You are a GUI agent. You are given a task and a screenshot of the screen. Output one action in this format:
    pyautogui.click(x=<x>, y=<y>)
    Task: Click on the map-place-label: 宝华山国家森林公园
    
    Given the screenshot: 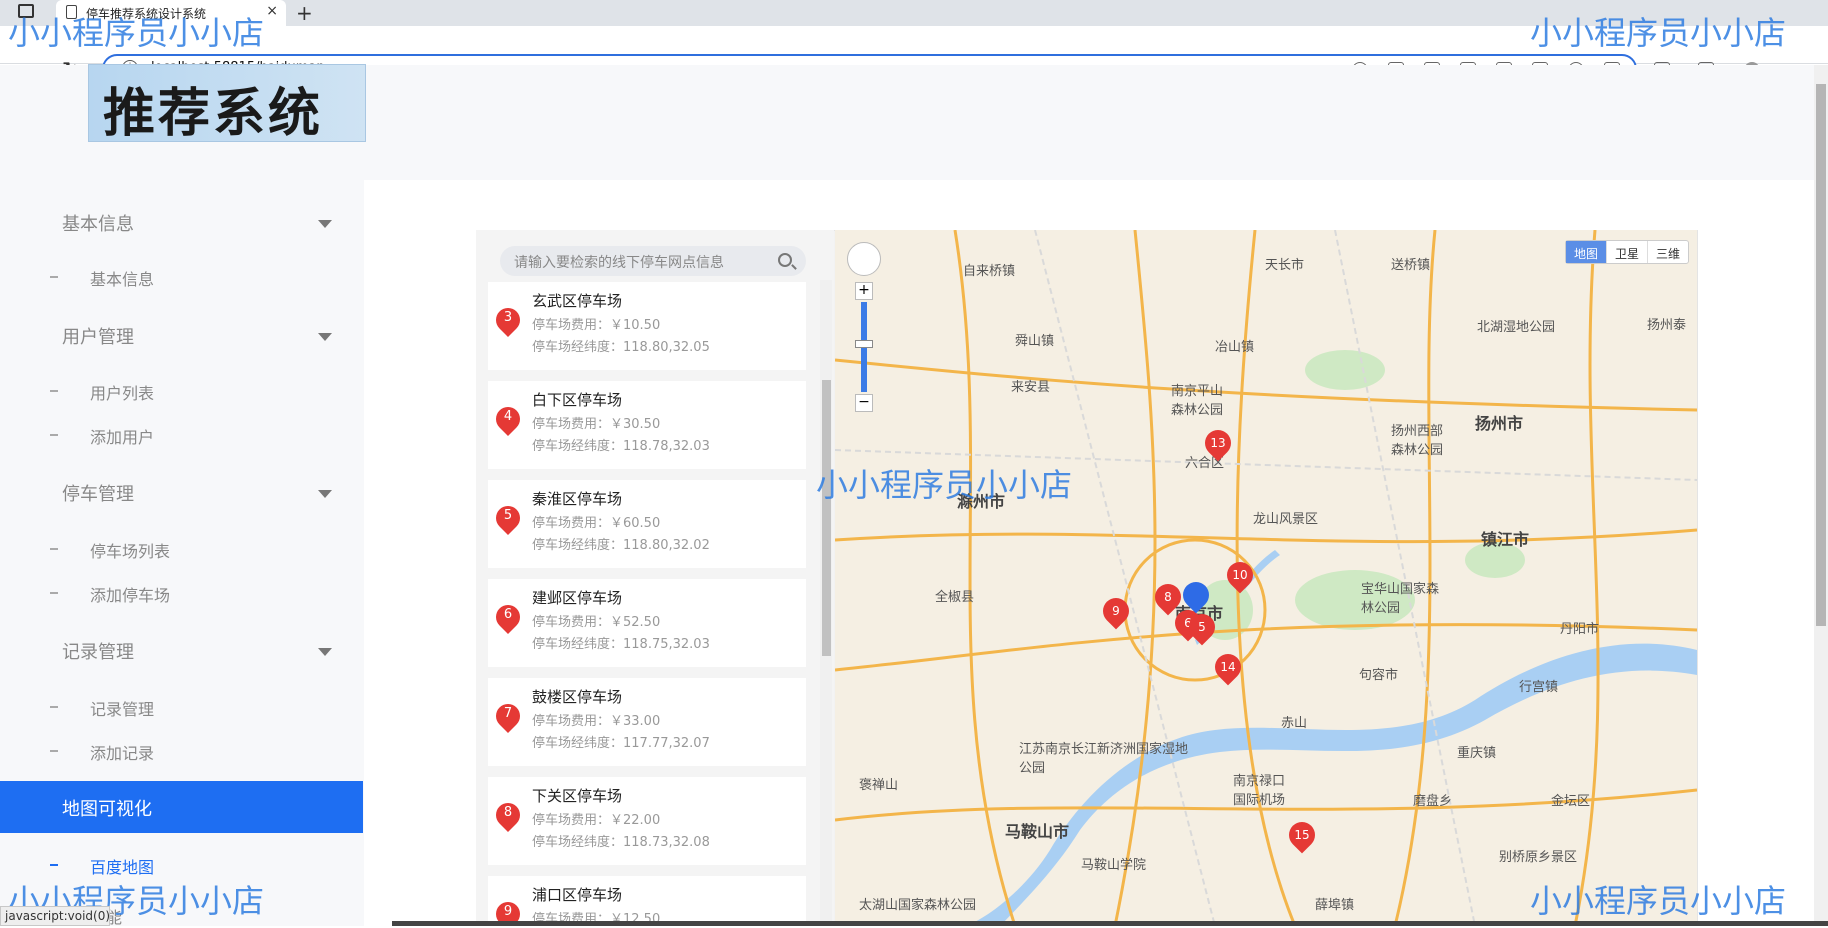 What is the action you would take?
    pyautogui.click(x=1400, y=599)
    